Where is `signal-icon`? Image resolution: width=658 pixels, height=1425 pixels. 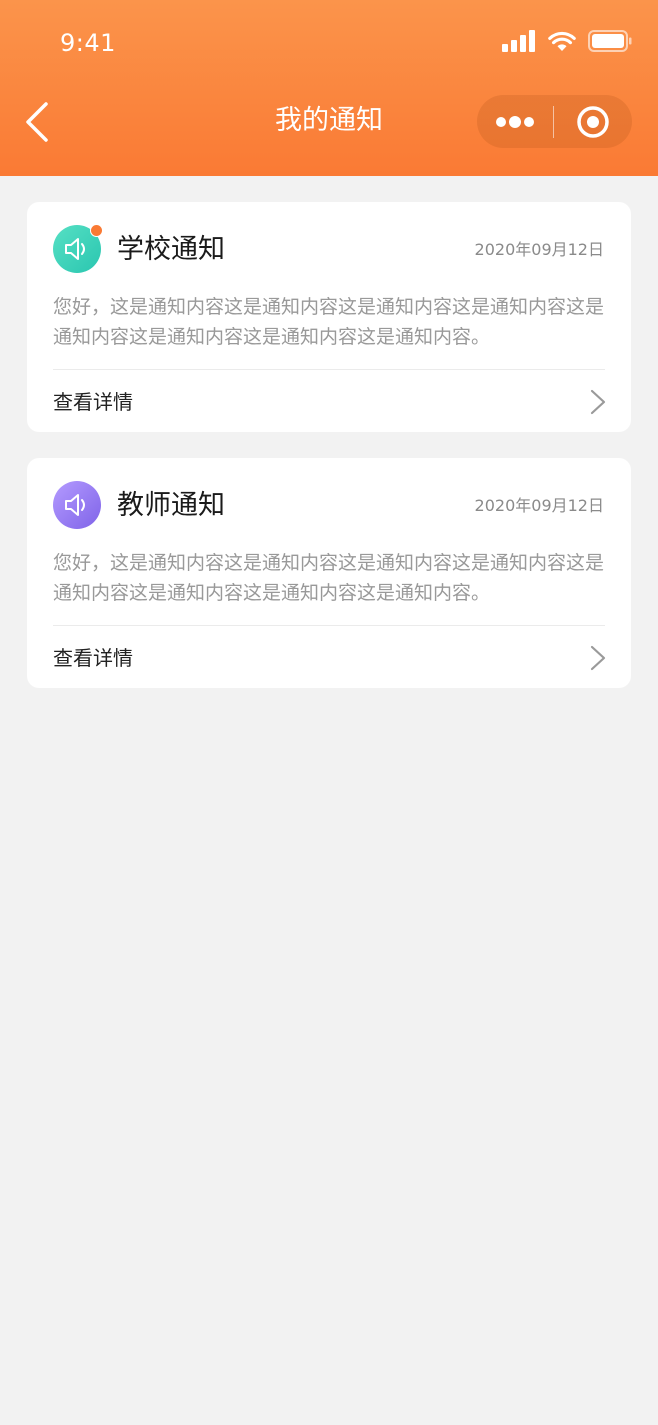
signal-icon is located at coordinates (518, 41).